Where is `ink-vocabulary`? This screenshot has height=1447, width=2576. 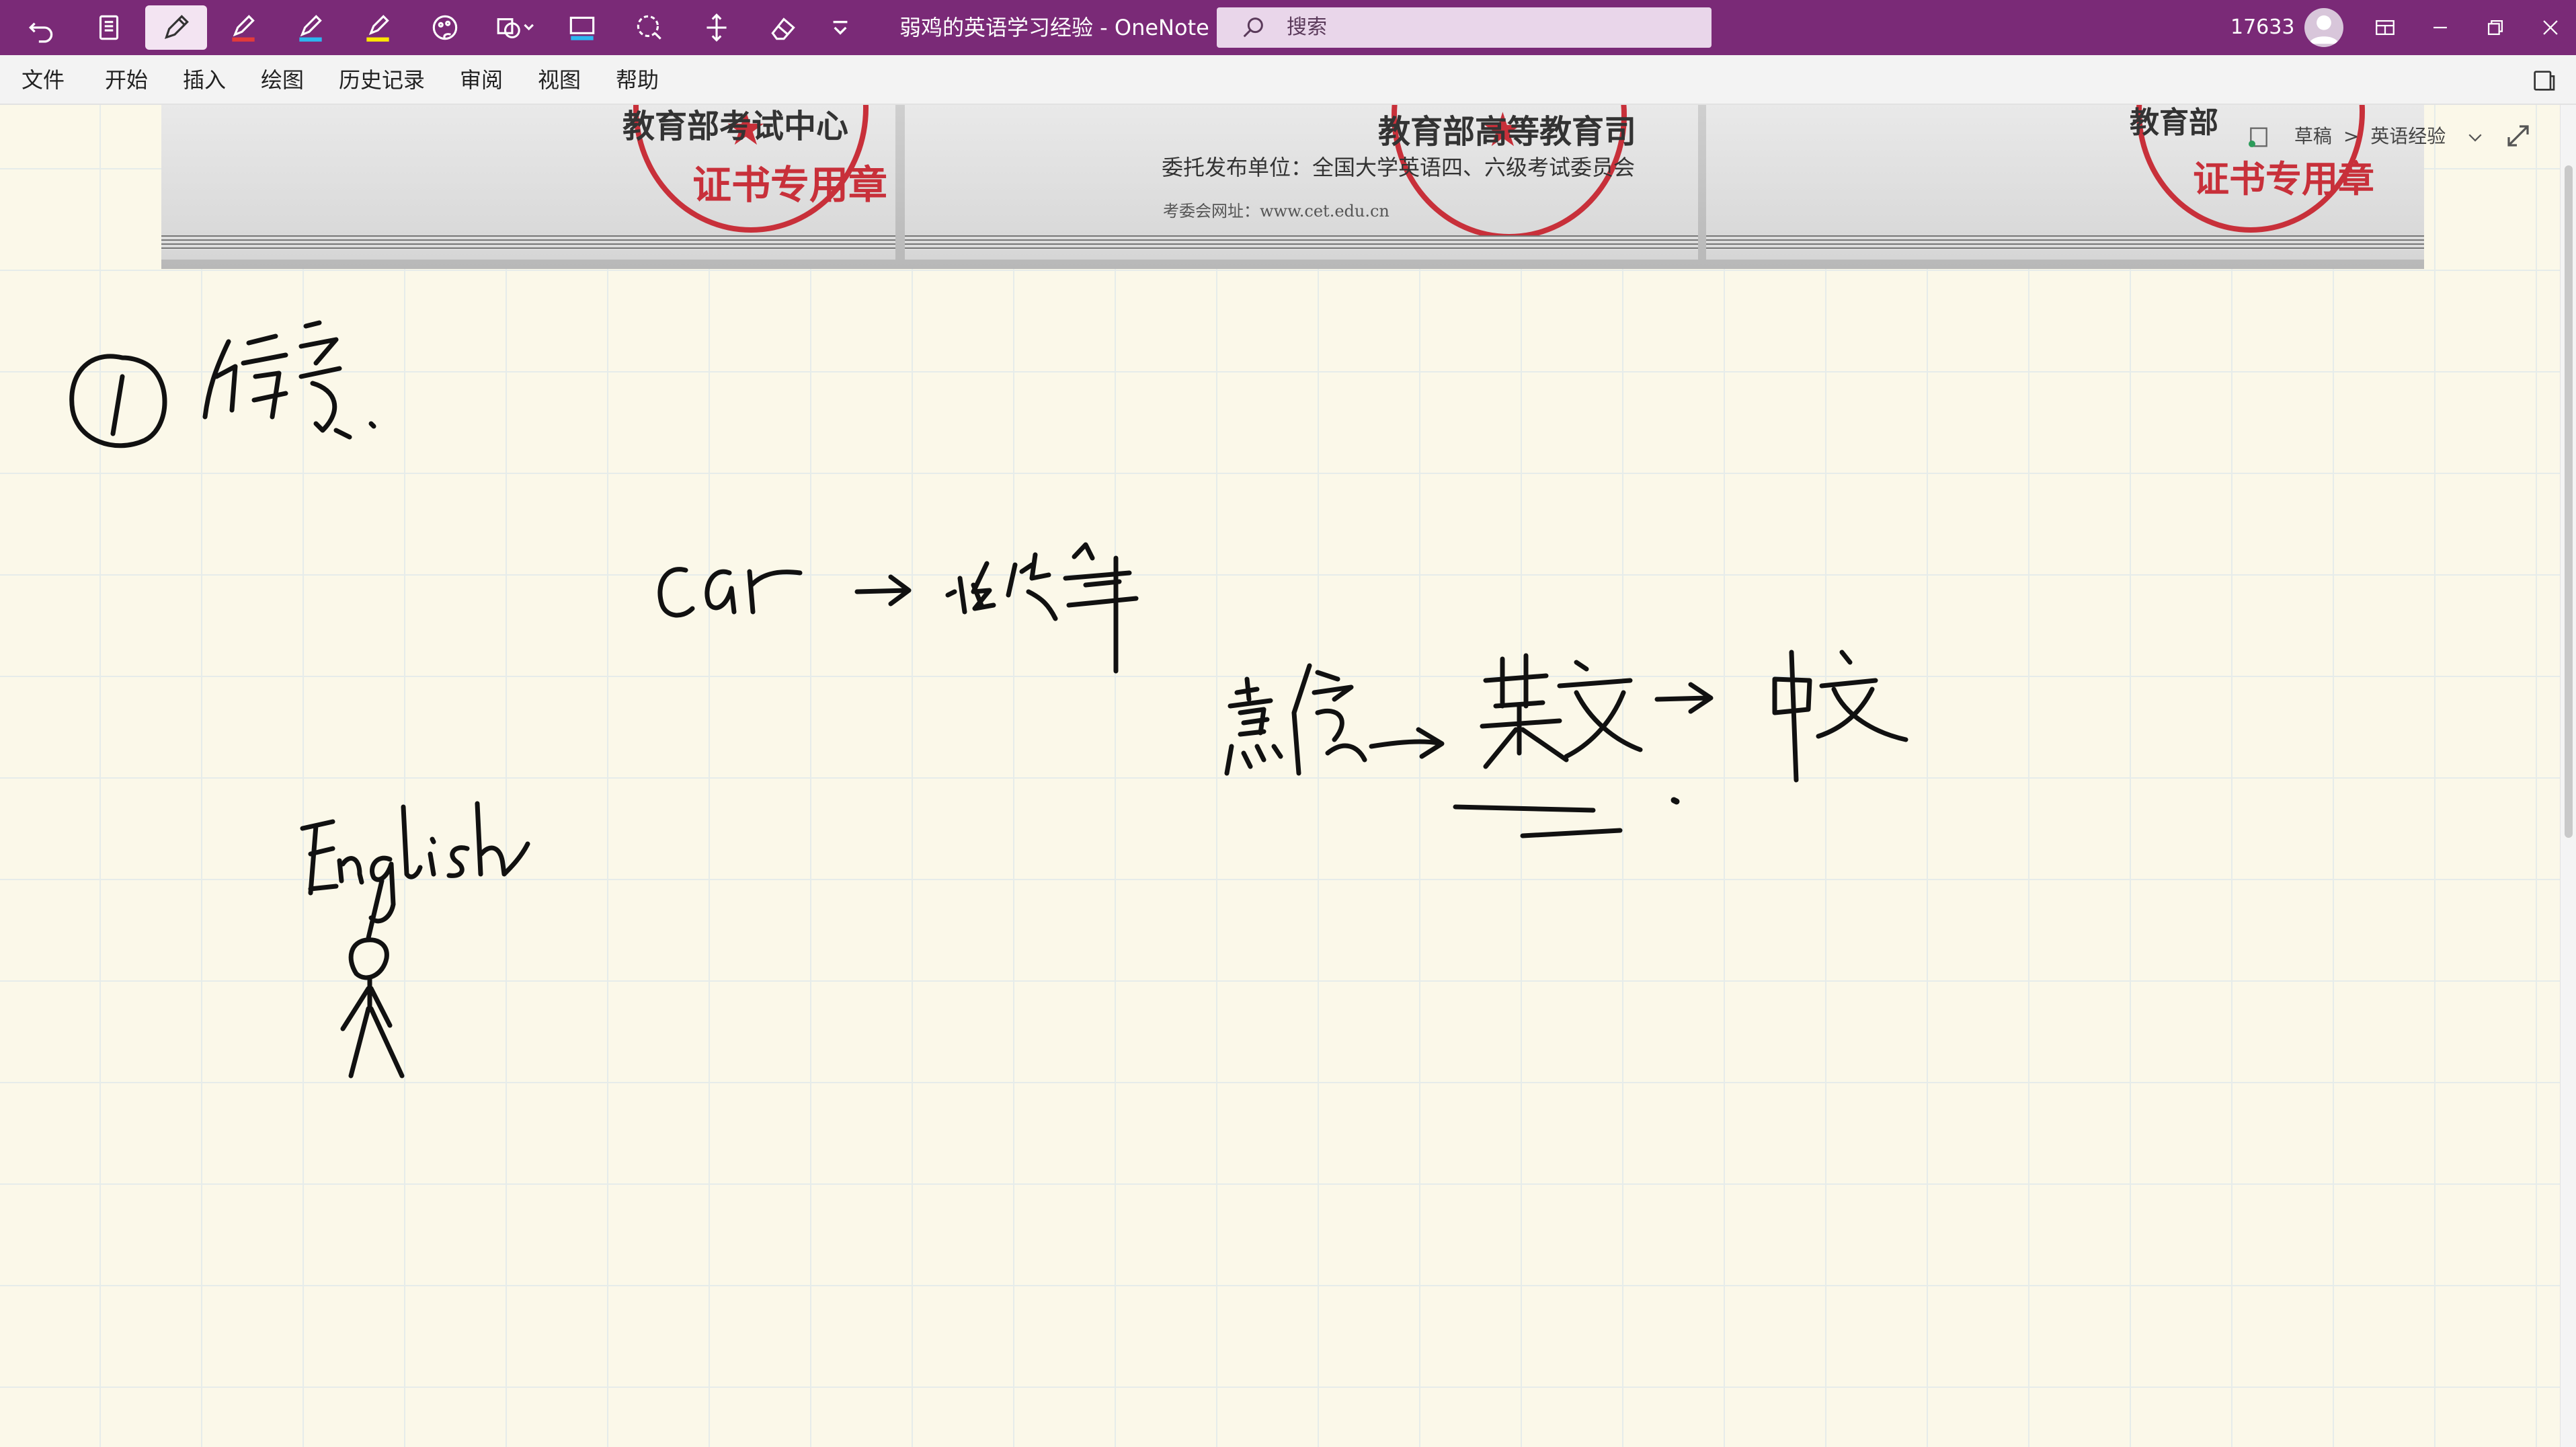
ink-vocabulary is located at coordinates (289, 380).